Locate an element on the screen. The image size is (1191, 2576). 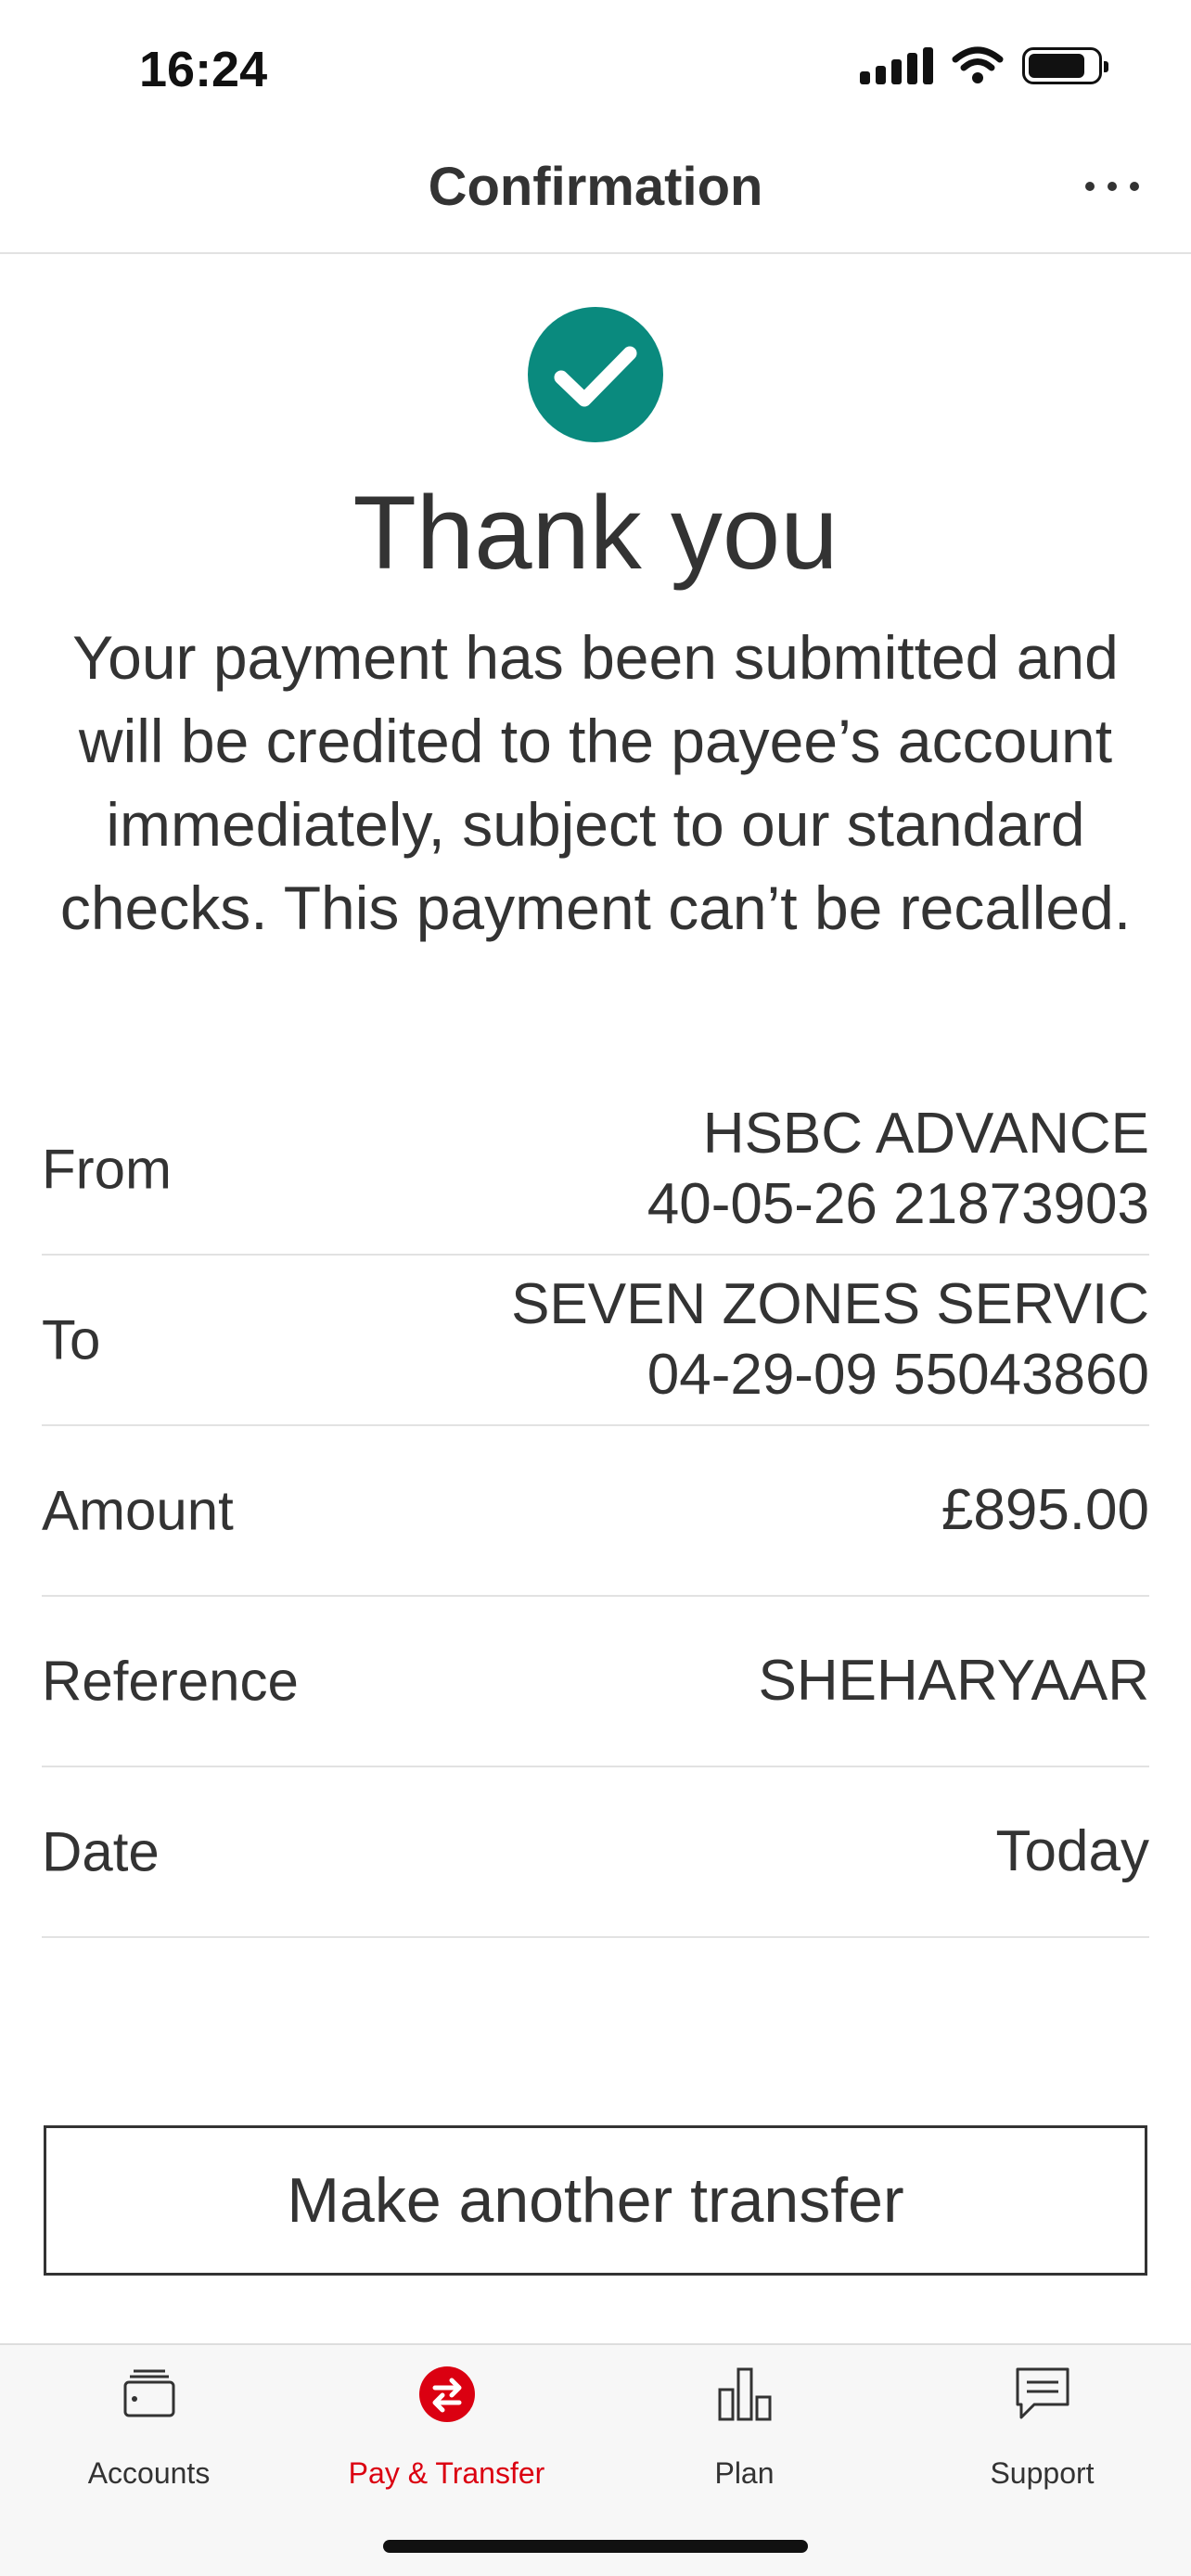
nav-header: Confirmation is located at coordinates (595, 196).